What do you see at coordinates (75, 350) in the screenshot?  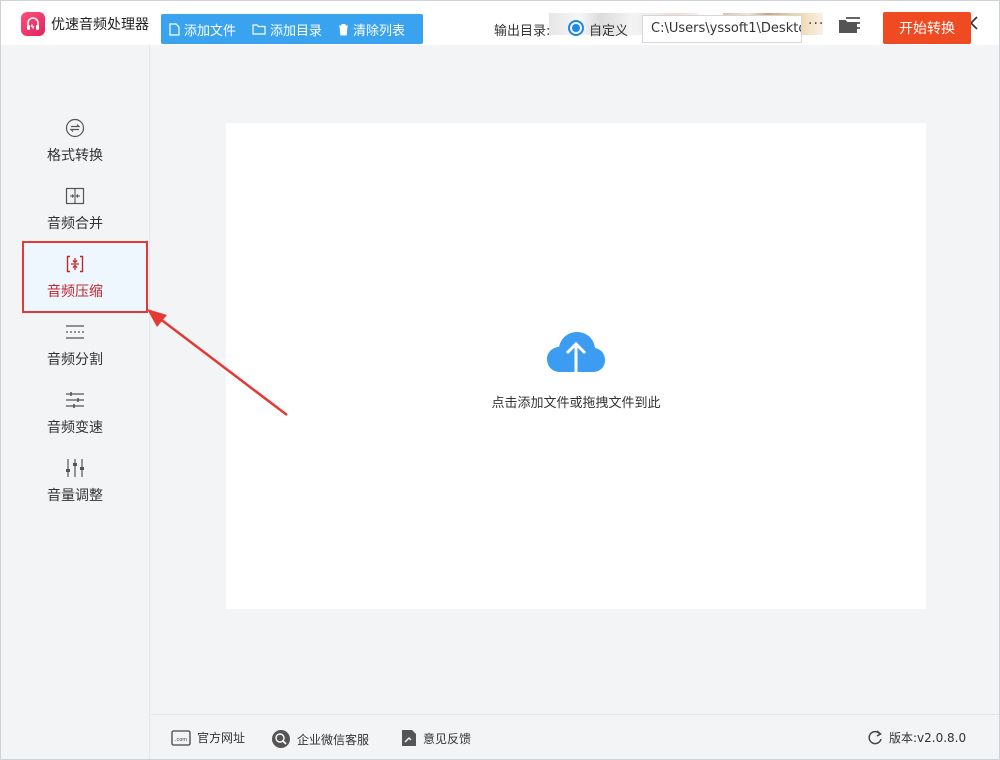 I see `sidebar-item-audio-split: 音频分割` at bounding box center [75, 350].